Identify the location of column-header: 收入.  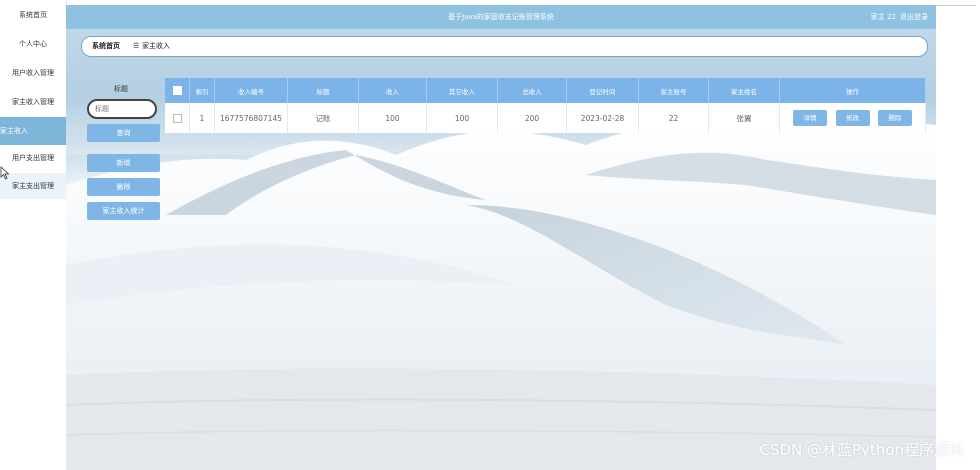
(392, 90).